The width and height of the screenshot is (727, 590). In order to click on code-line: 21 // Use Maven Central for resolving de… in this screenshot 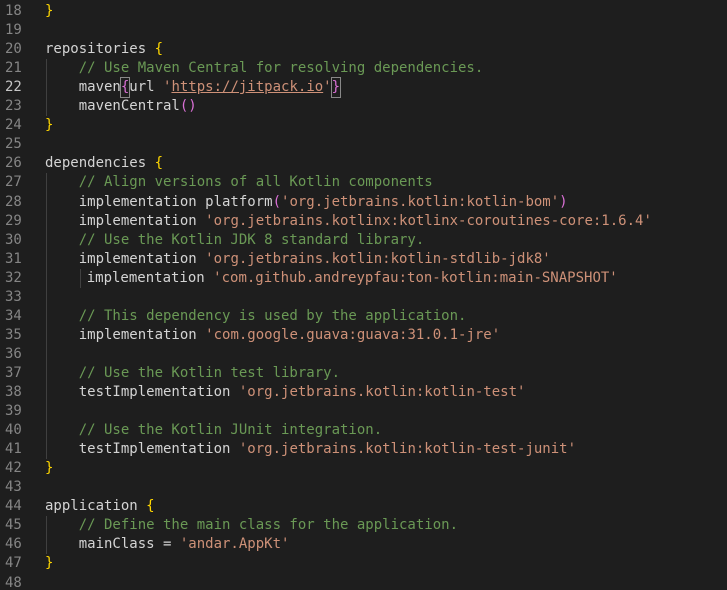, I will do `click(363, 68)`.